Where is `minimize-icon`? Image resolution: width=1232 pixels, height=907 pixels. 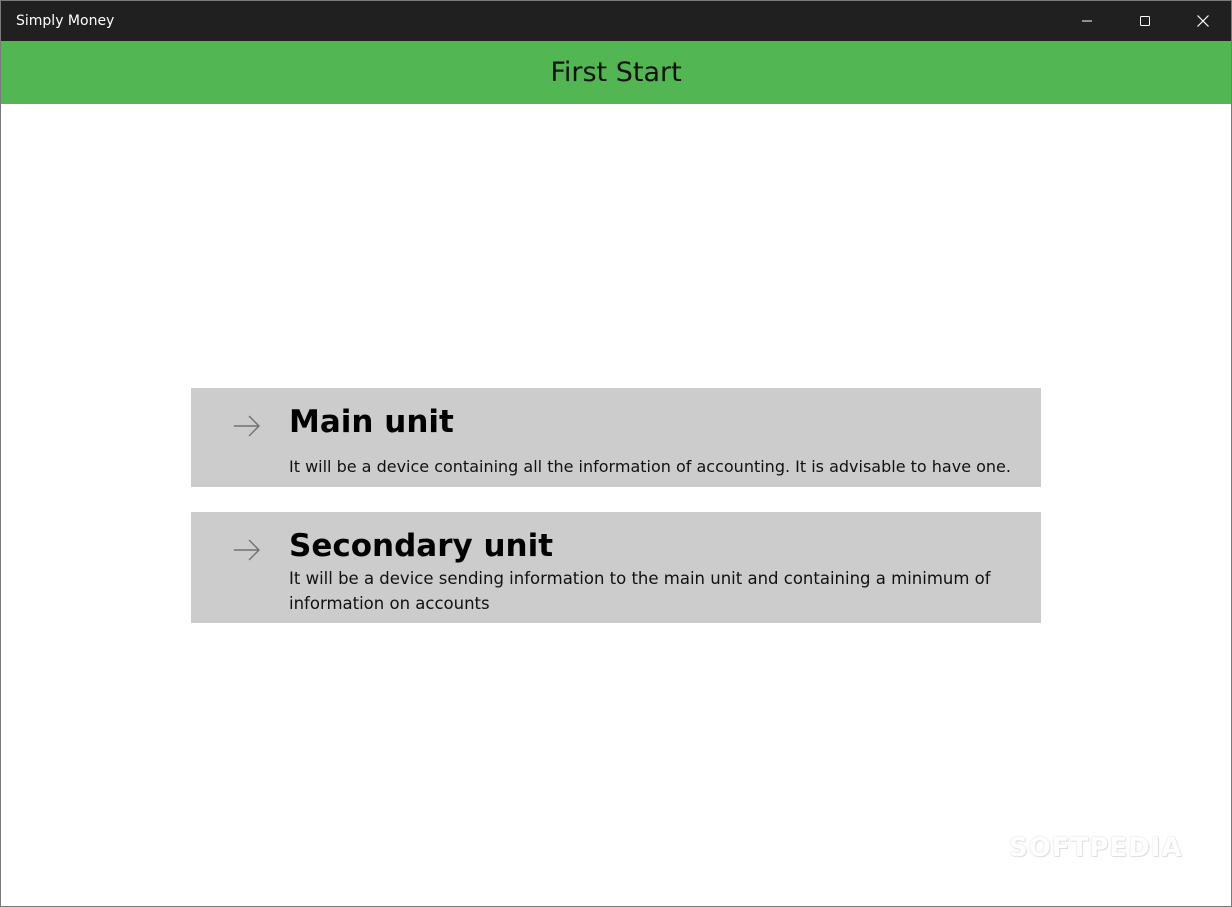
minimize-icon is located at coordinates (1087, 21).